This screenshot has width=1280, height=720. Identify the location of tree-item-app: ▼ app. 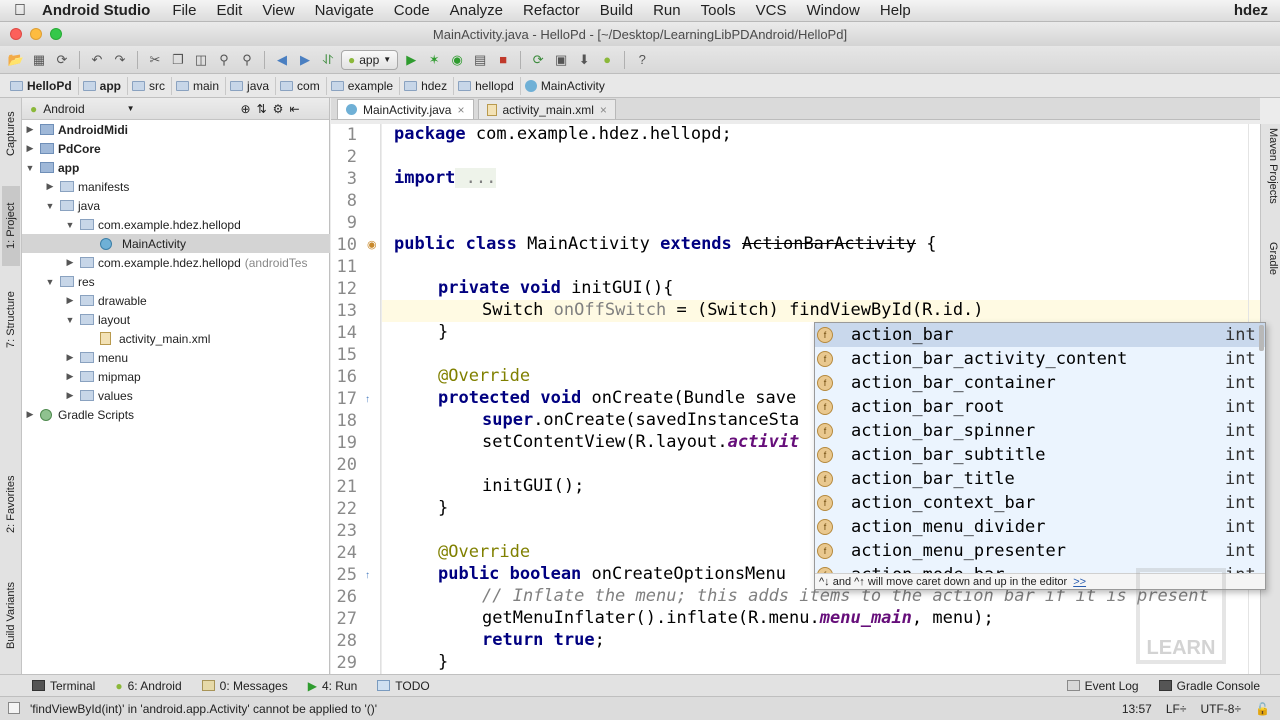
(176, 167).